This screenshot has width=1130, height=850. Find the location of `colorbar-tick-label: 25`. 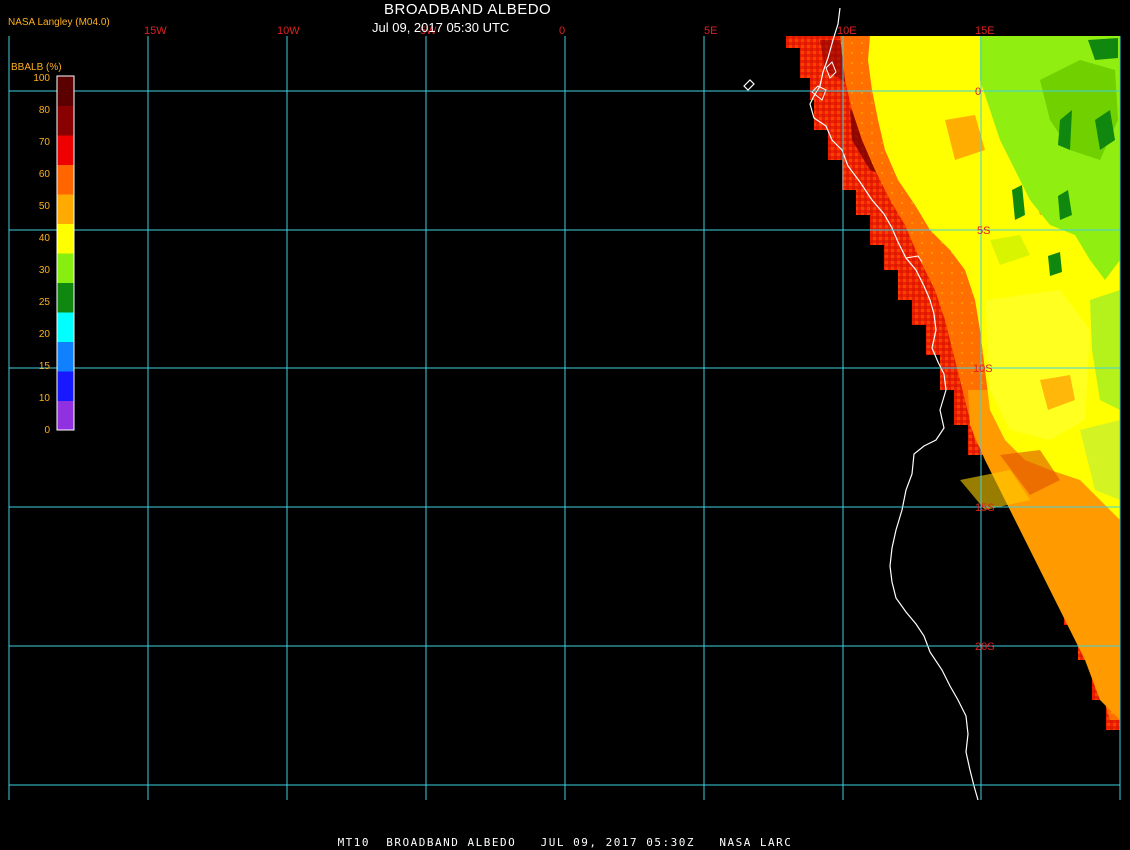

colorbar-tick-label: 25 is located at coordinates (45, 302).